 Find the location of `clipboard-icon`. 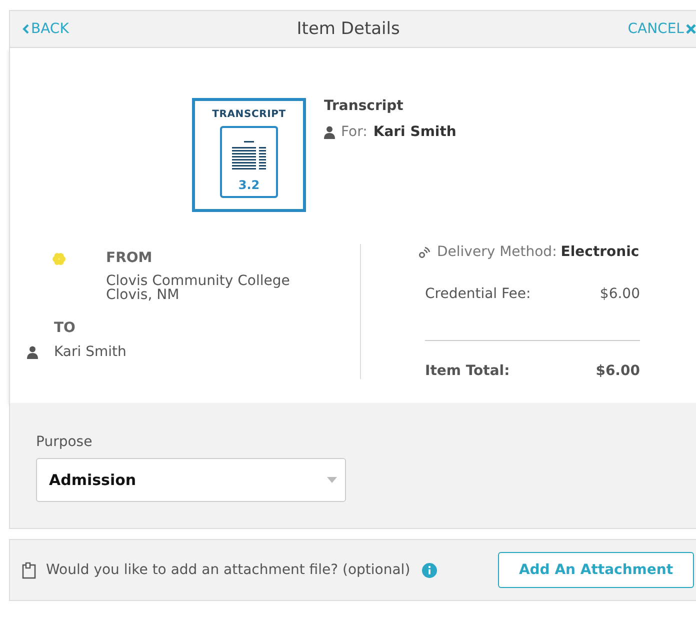

clipboard-icon is located at coordinates (29, 570).